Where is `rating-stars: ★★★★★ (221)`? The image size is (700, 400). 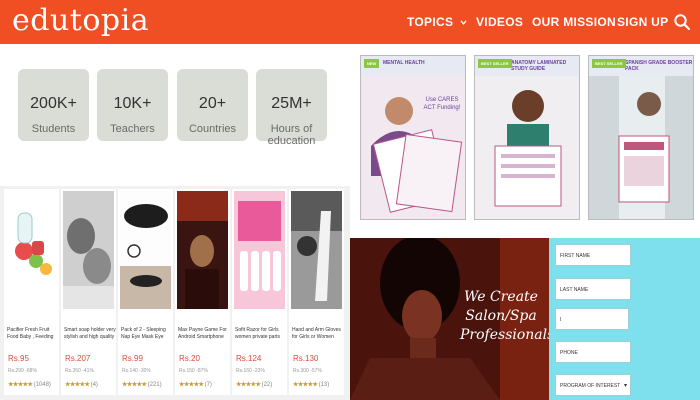
rating-stars: ★★★★★ (221) is located at coordinates (142, 384).